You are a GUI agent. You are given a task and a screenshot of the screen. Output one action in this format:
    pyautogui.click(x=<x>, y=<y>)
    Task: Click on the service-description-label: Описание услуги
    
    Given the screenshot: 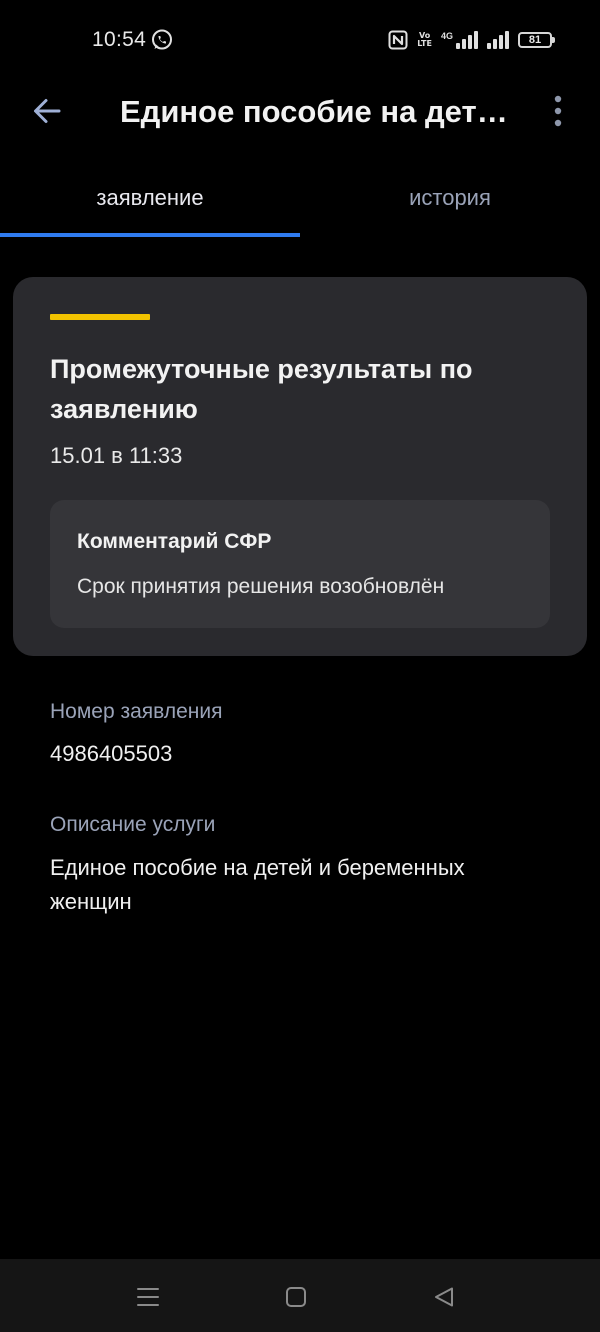 What is the action you would take?
    pyautogui.click(x=133, y=824)
    